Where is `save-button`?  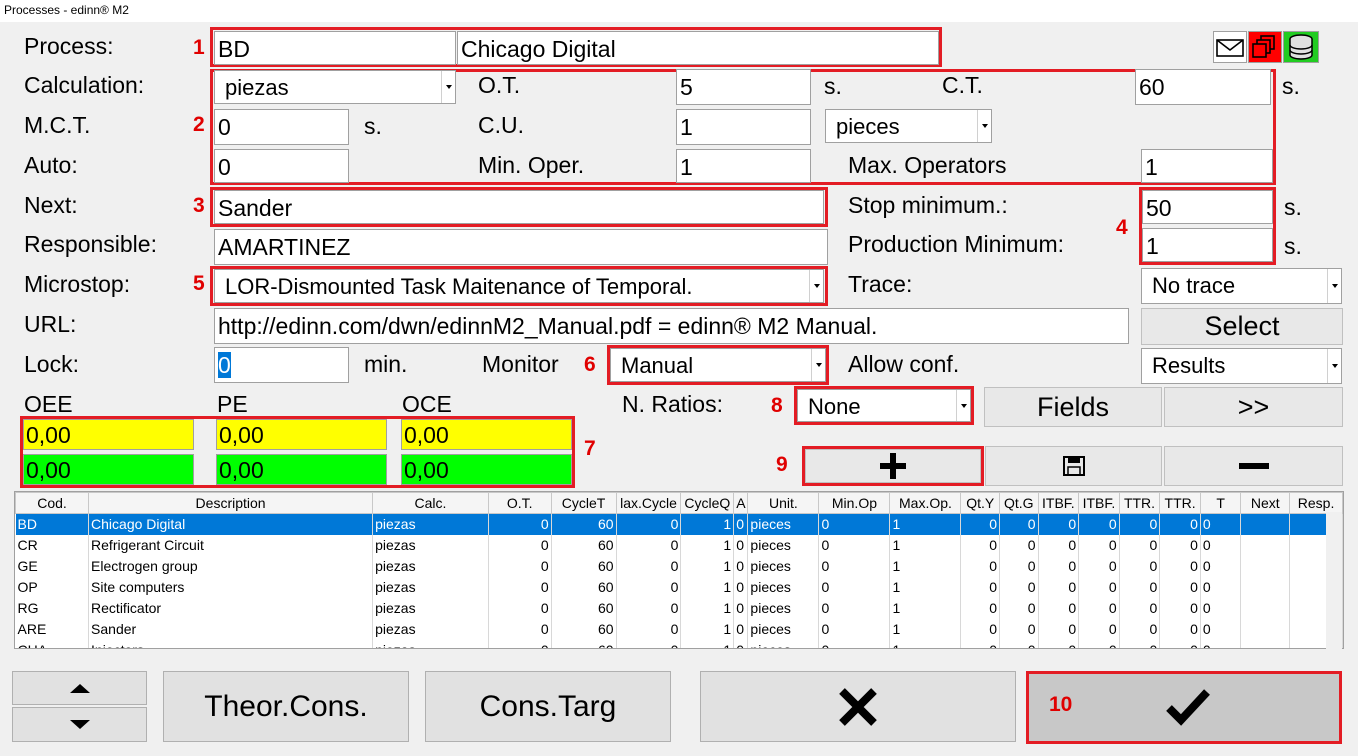
save-button is located at coordinates (1073, 466).